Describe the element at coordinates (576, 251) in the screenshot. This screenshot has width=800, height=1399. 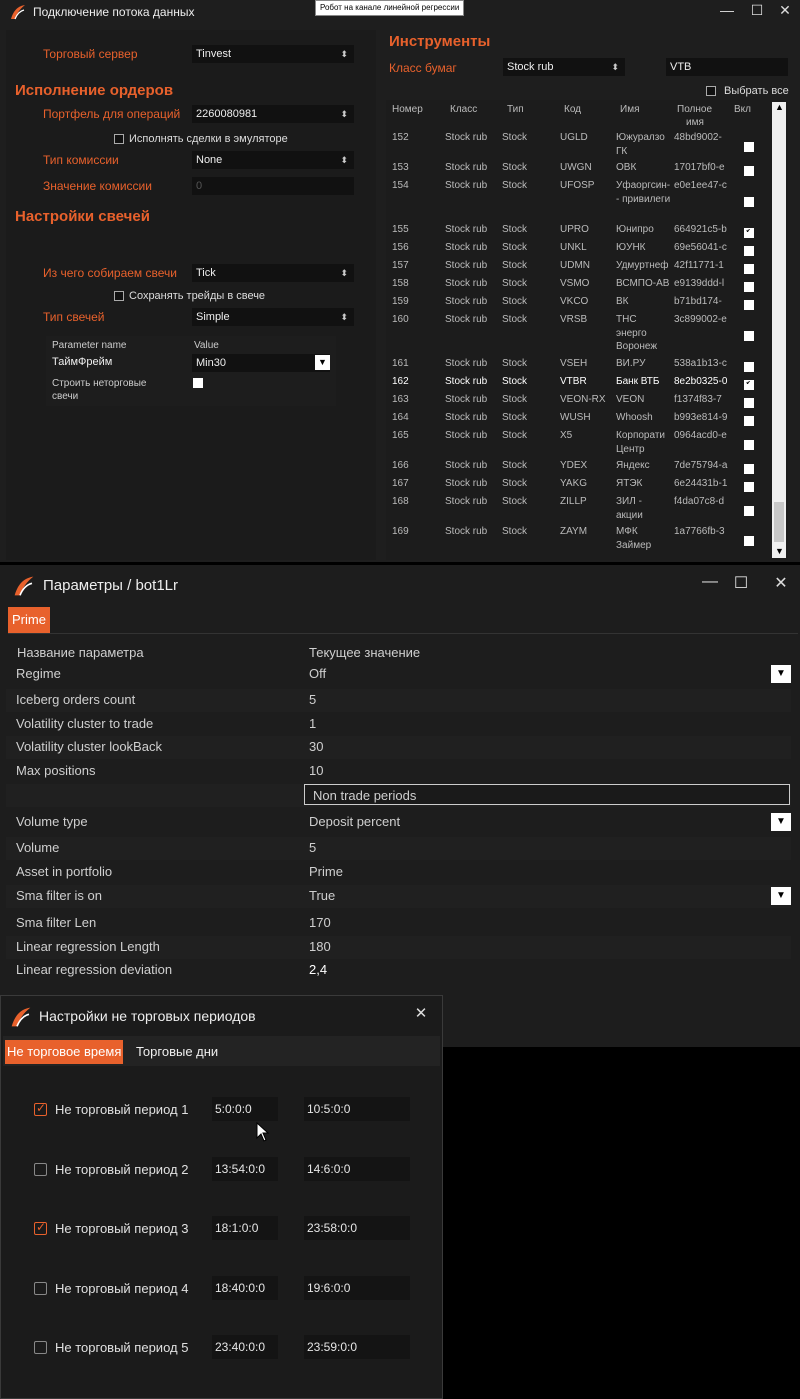
I see `table-row: 156 Stock rub Stock UNKL ЮУНК 69e56041-c` at that location.